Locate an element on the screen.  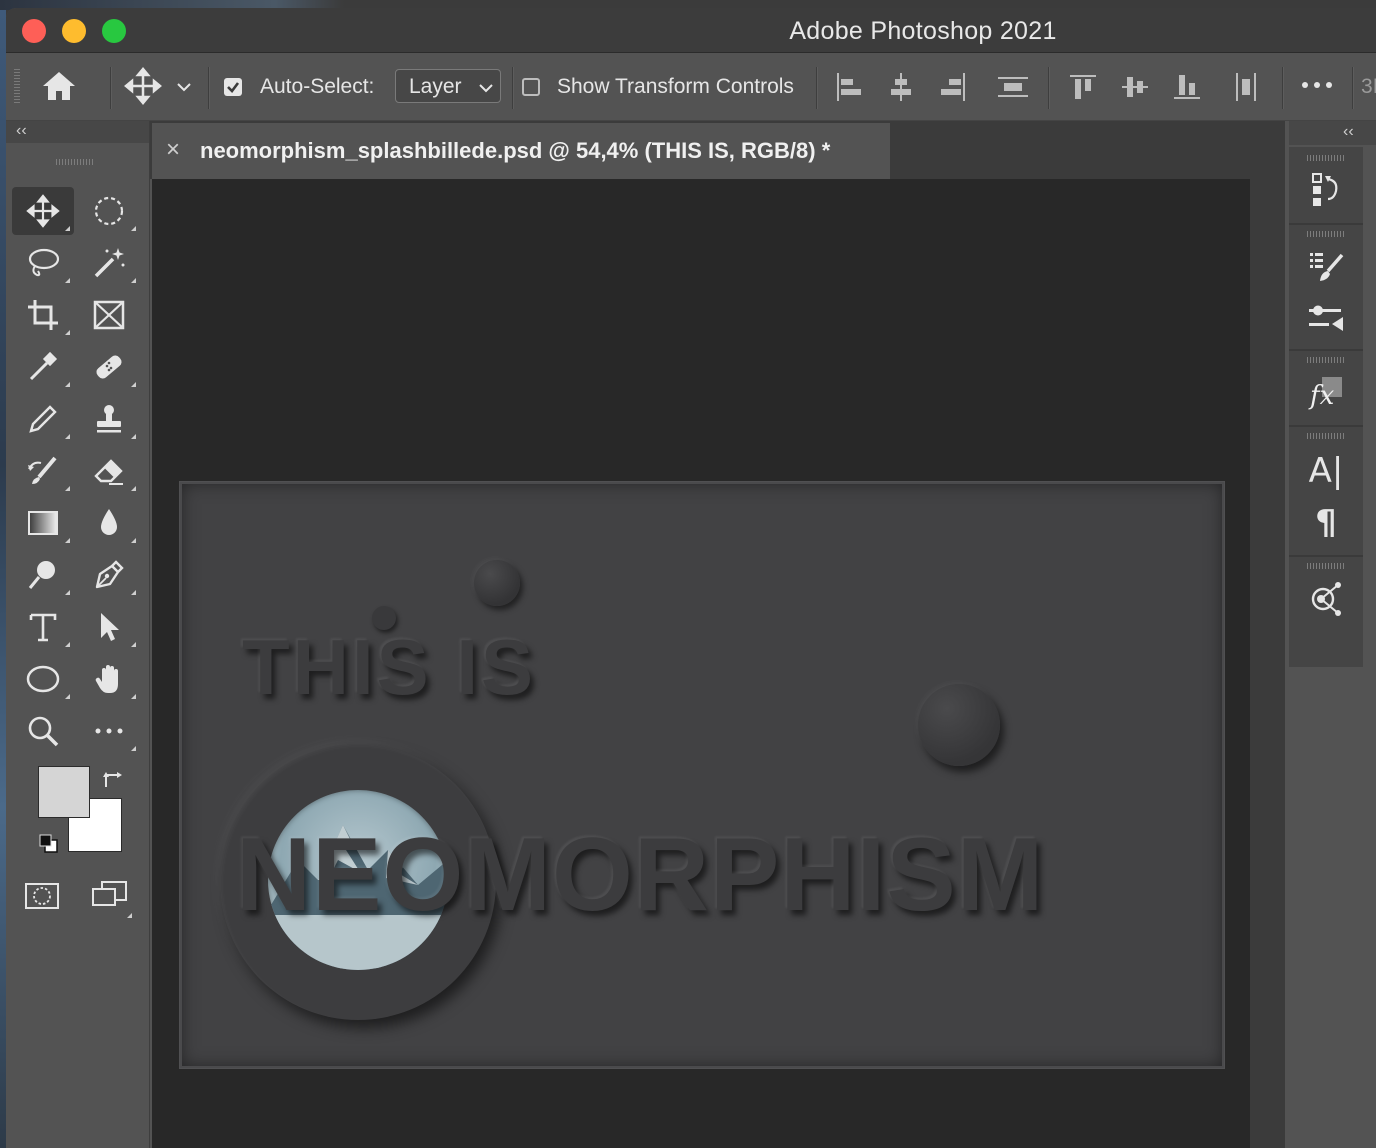
ellipse-tool is located at coordinates (43, 679).